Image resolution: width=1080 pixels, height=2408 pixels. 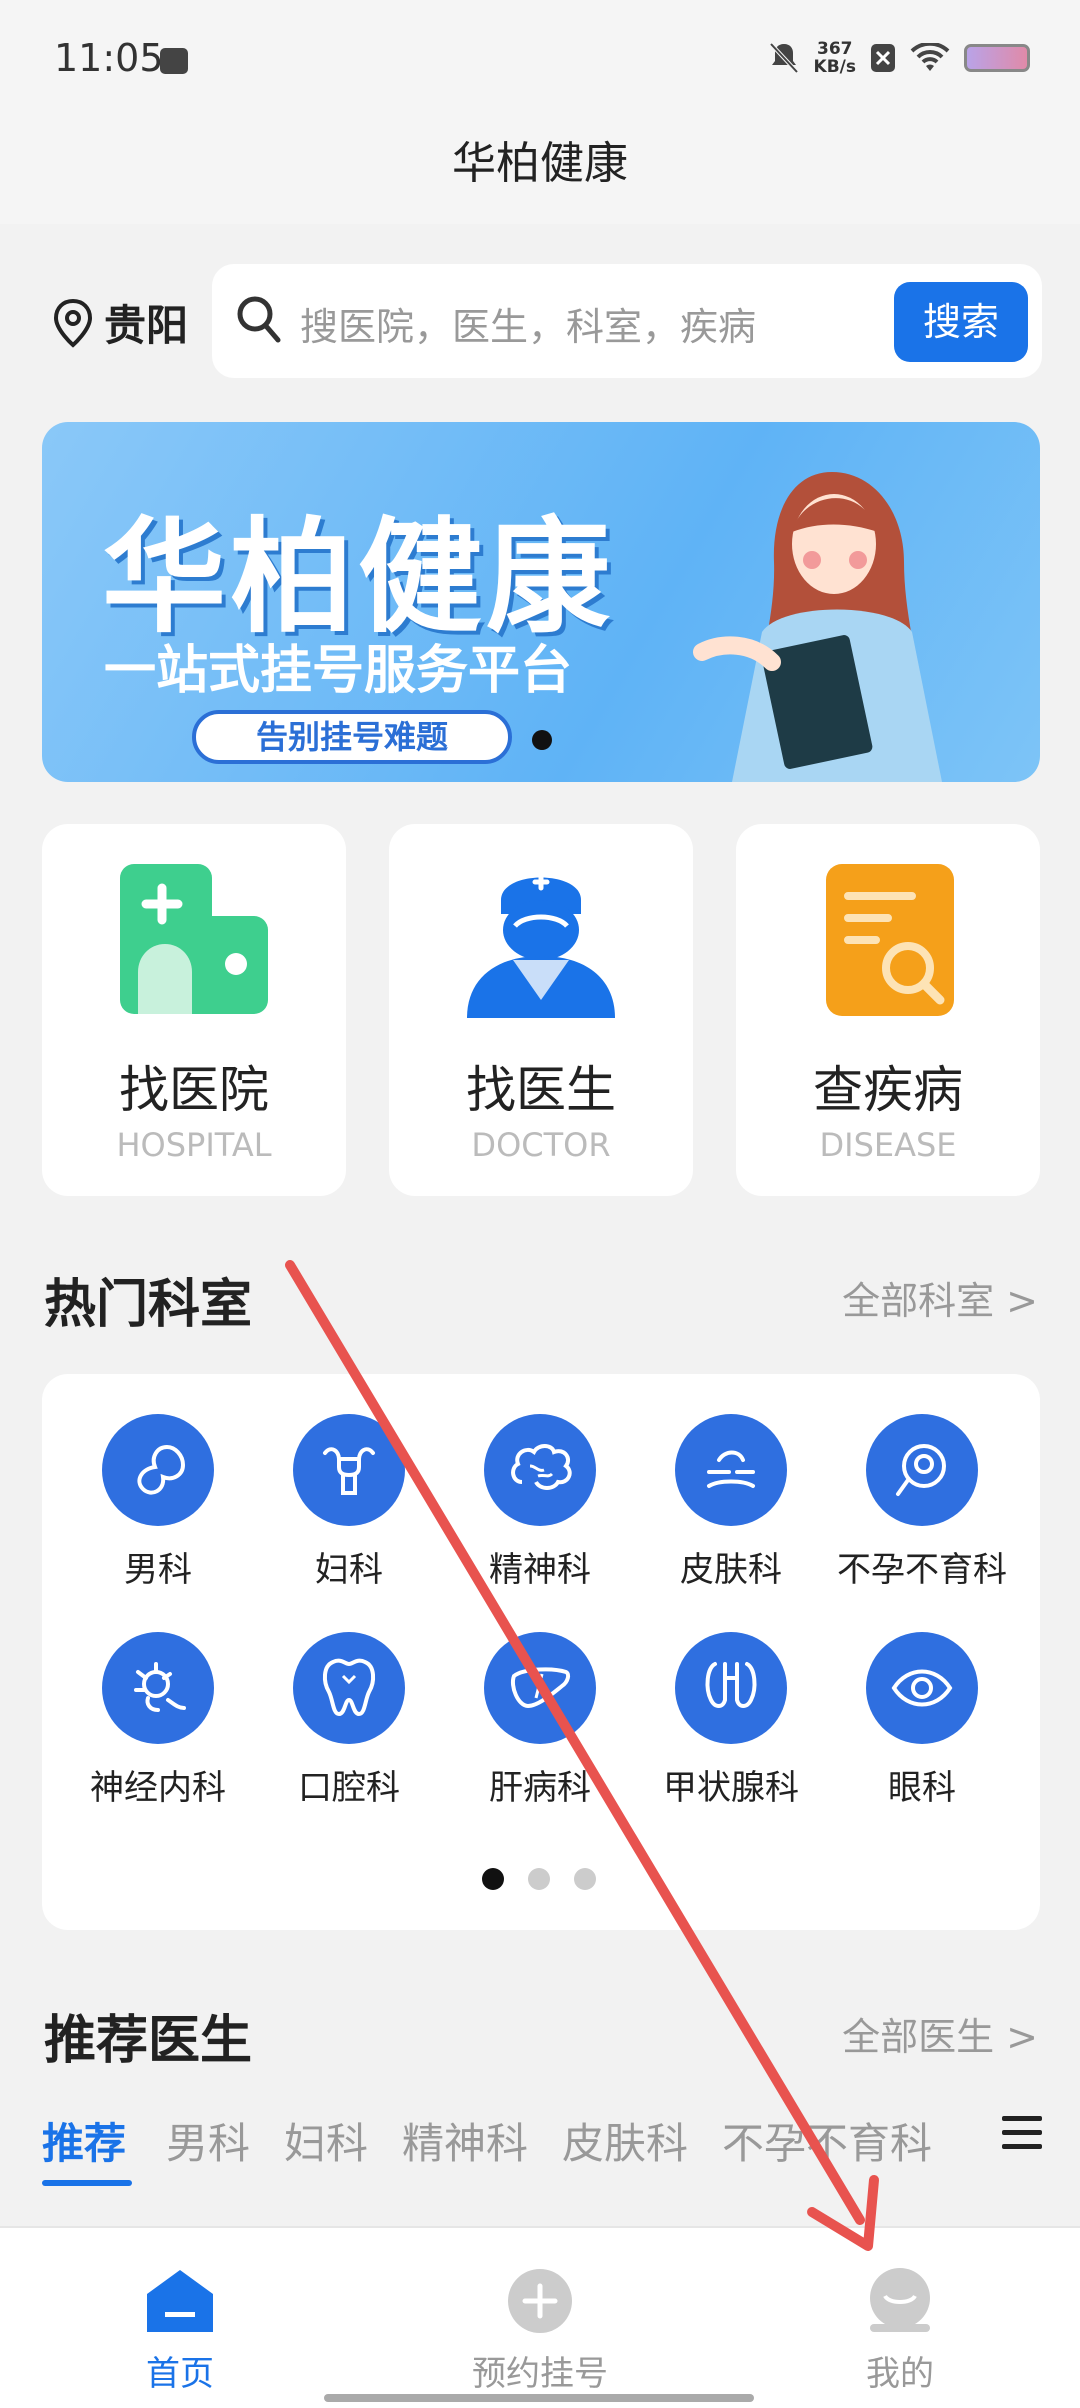 I want to click on bottom-navigation: 首页 预约挂号 我的, so click(x=540, y=2317).